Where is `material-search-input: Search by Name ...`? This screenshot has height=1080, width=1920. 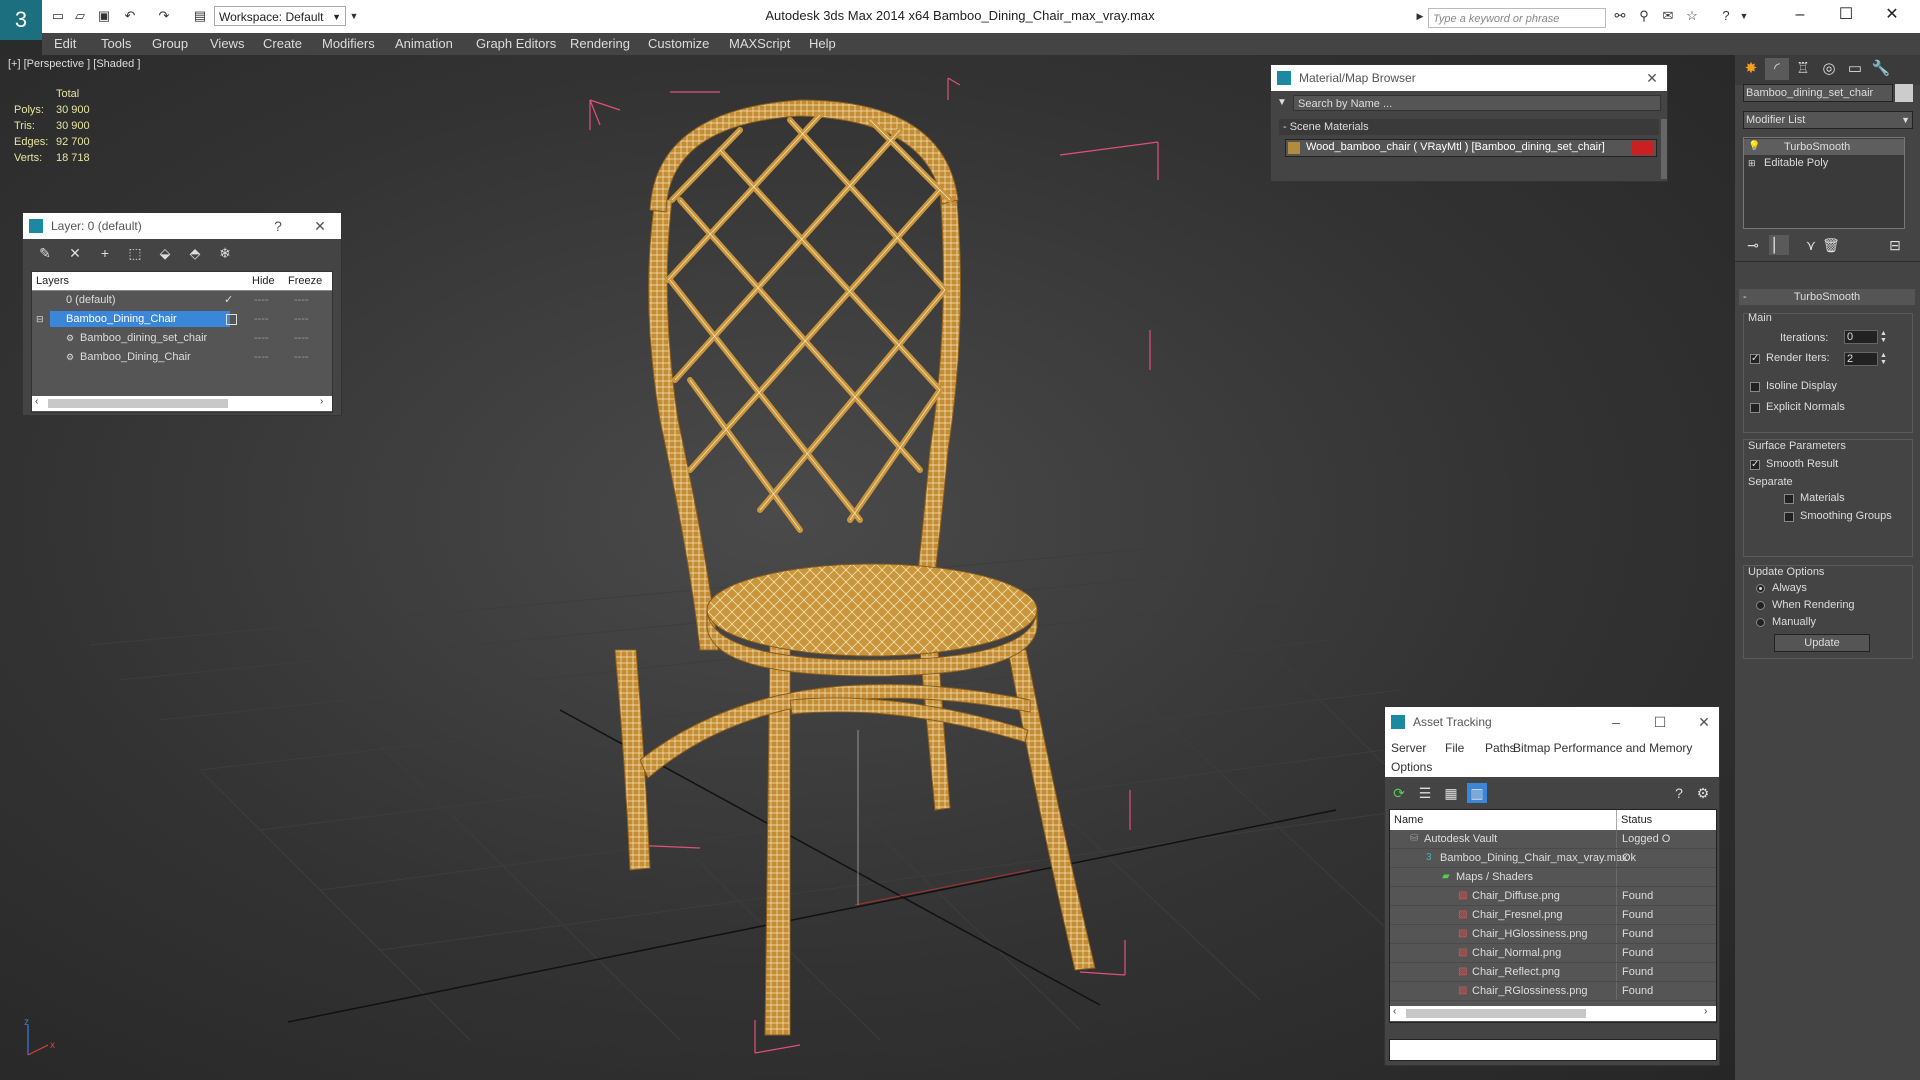 material-search-input: Search by Name ... is located at coordinates (1477, 103).